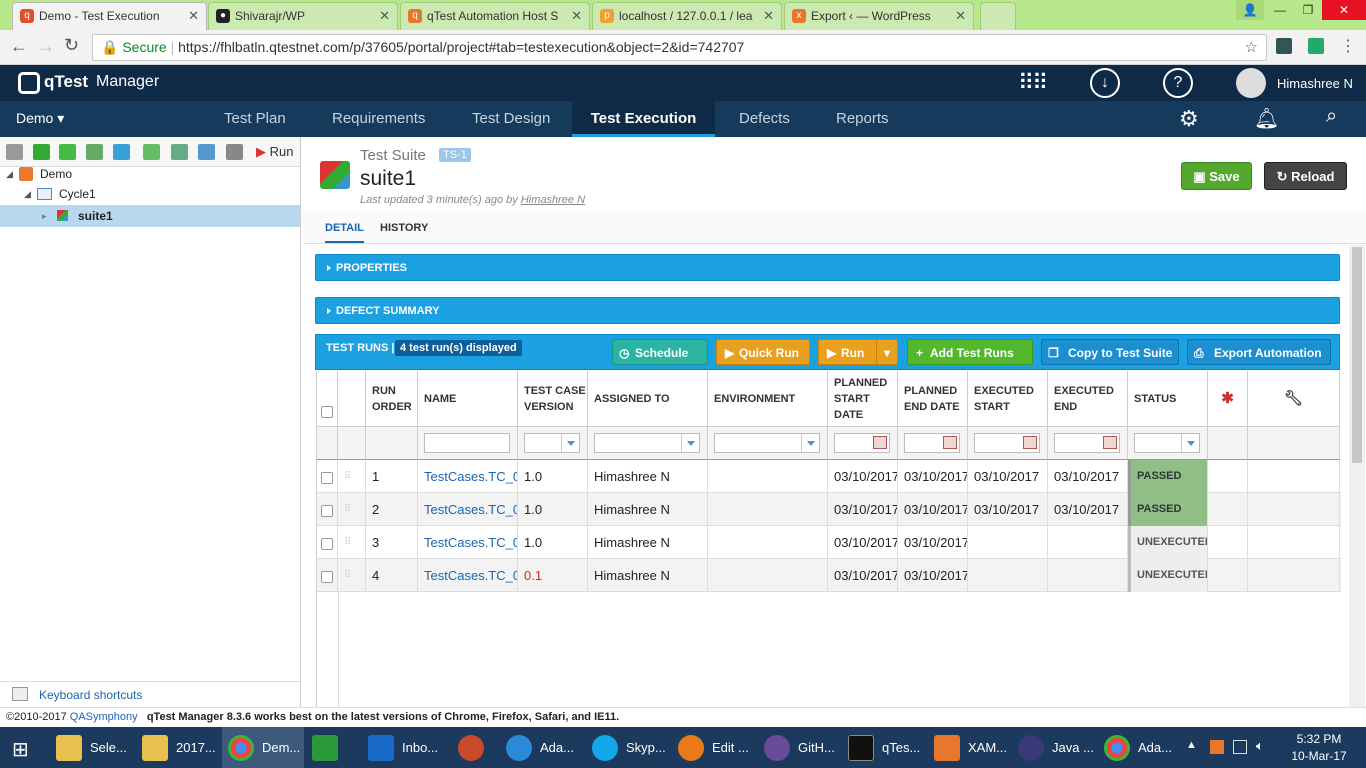  I want to click on browser-tab-github: ● Shivarajr/WP ✕, so click(303, 16).